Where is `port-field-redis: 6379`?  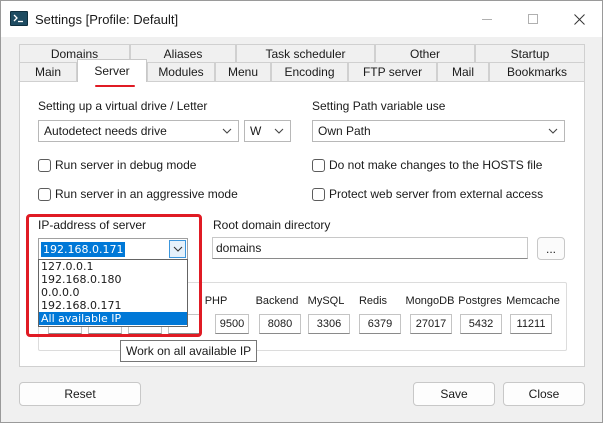 port-field-redis: 6379 is located at coordinates (380, 324).